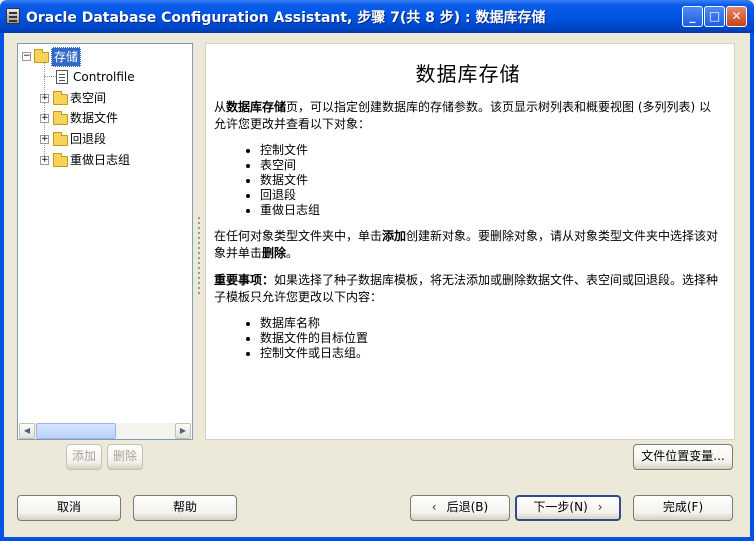 Image resolution: width=754 pixels, height=541 pixels. What do you see at coordinates (394, 236) in the screenshot?
I see `para-bold: 添加` at bounding box center [394, 236].